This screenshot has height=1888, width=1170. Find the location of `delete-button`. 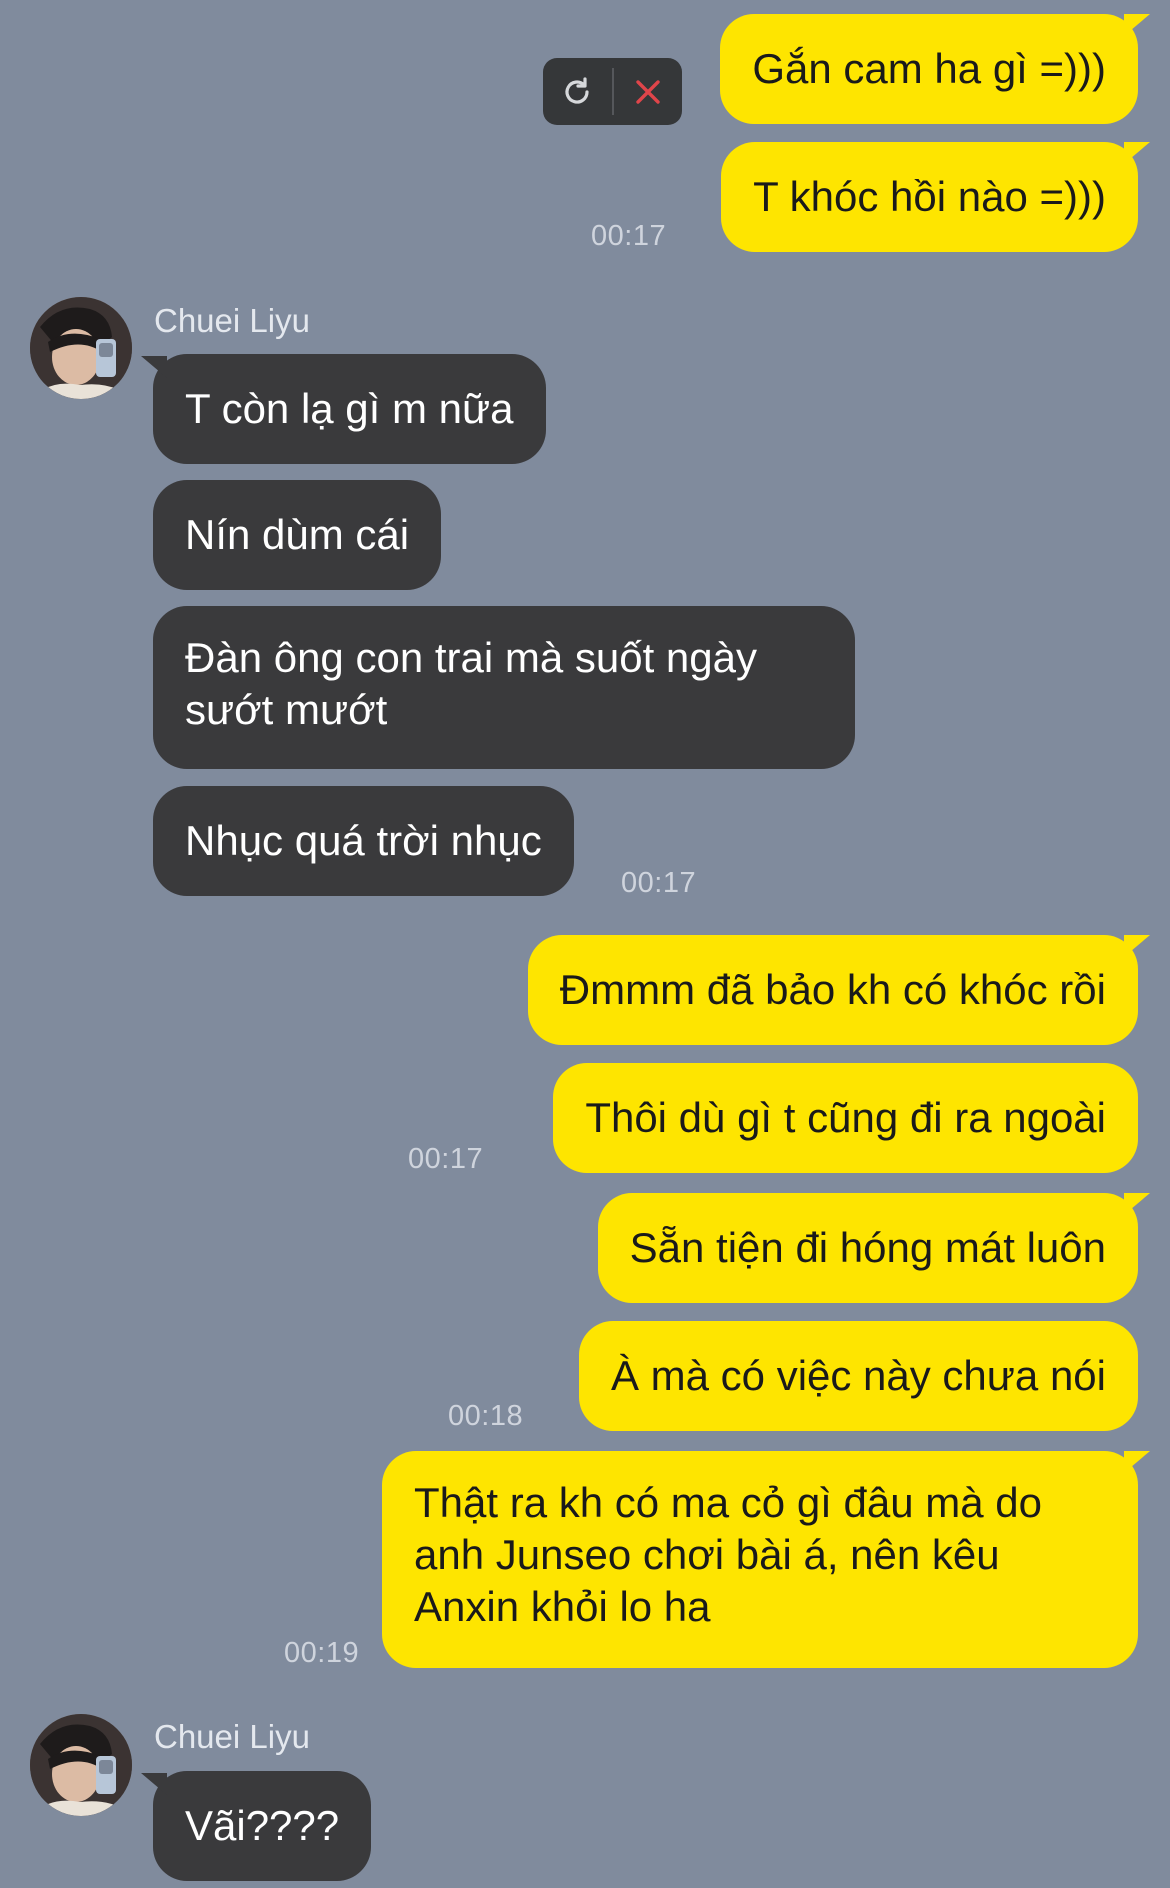

delete-button is located at coordinates (648, 91).